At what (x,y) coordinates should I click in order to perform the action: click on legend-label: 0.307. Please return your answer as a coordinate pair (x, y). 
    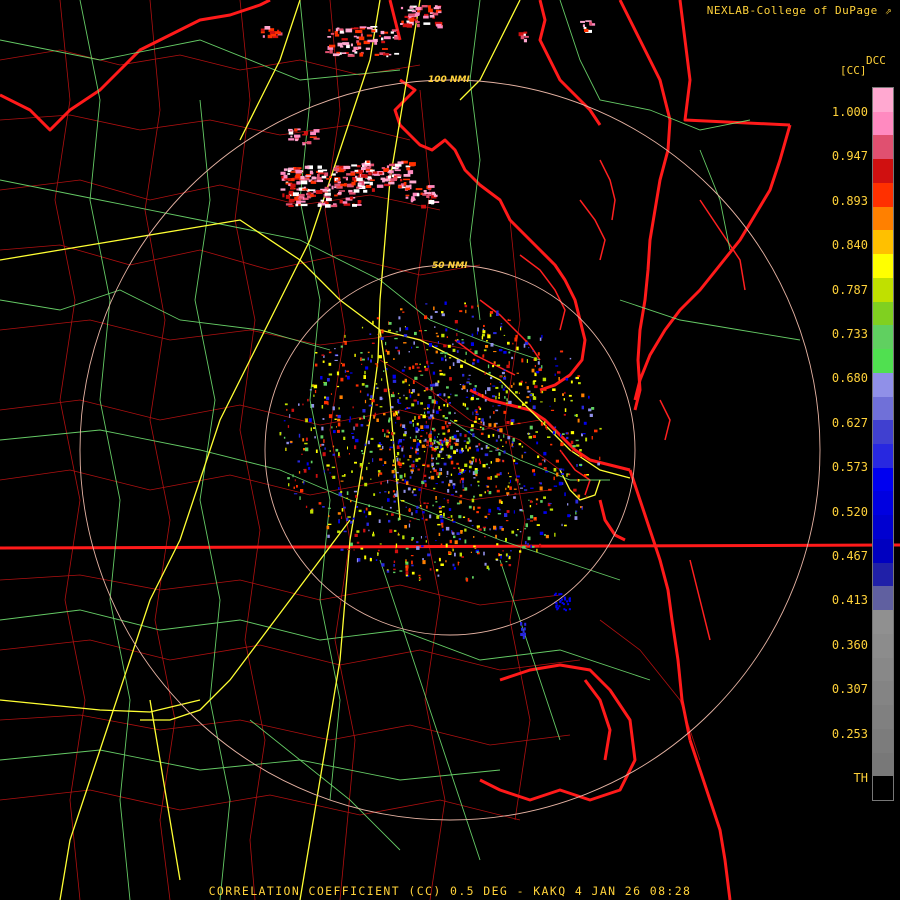
    Looking at the image, I should click on (849, 689).